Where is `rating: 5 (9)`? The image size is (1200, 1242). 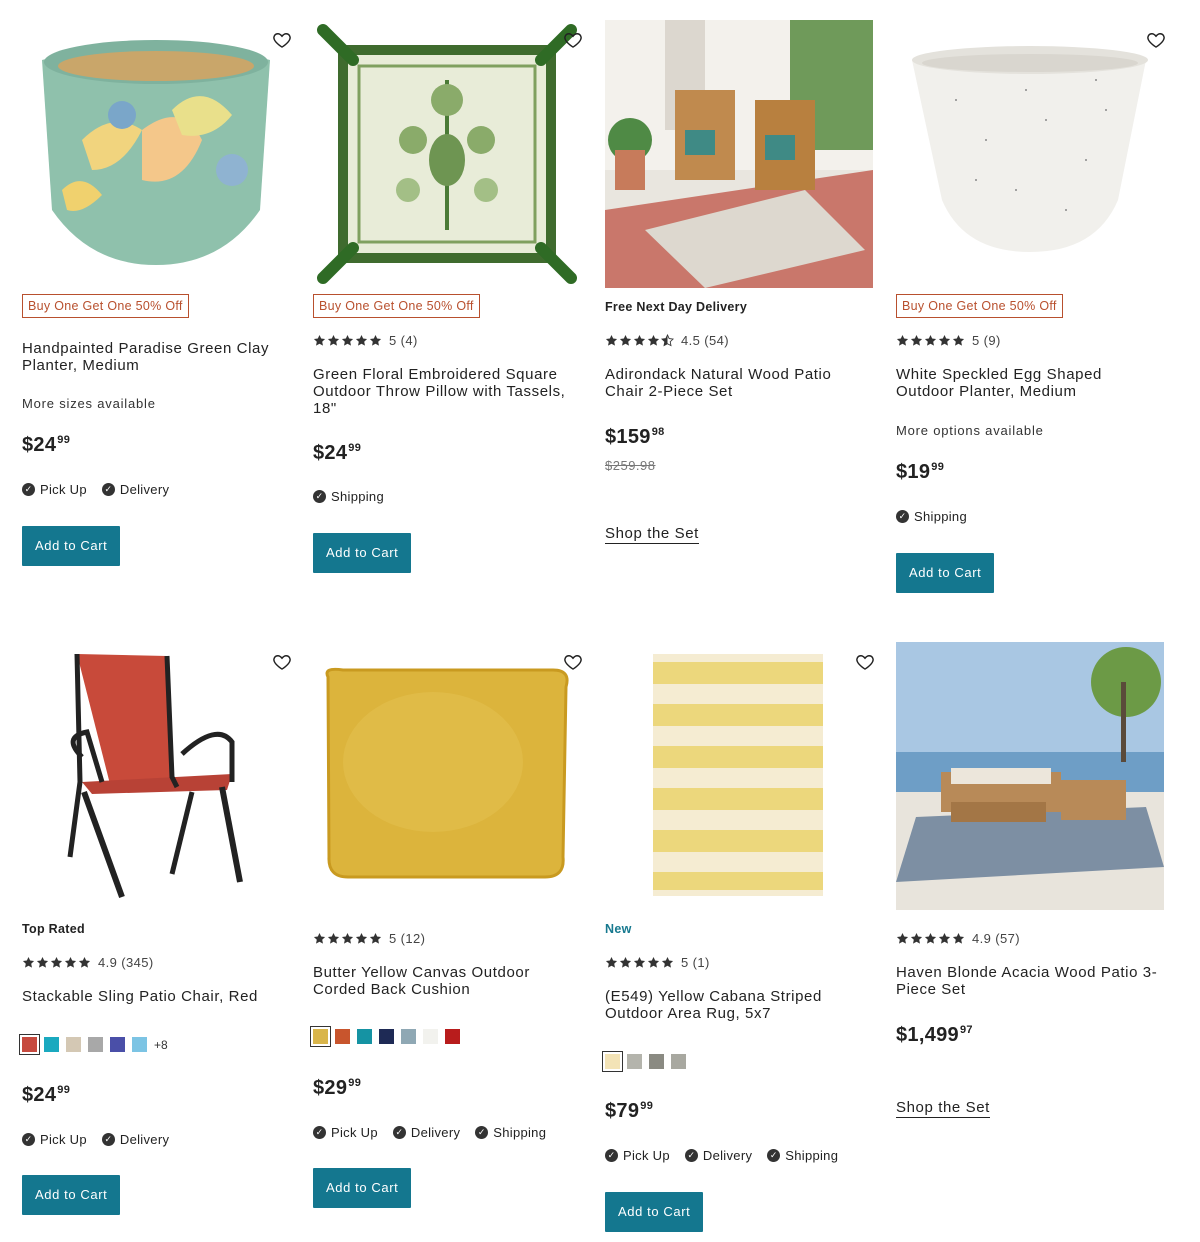 rating: 5 (9) is located at coordinates (948, 340).